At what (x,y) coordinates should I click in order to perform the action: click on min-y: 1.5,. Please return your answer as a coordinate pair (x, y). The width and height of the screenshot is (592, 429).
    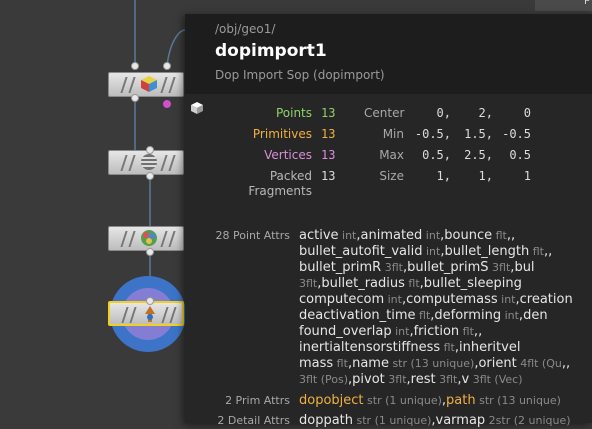
    Looking at the image, I should click on (478, 134).